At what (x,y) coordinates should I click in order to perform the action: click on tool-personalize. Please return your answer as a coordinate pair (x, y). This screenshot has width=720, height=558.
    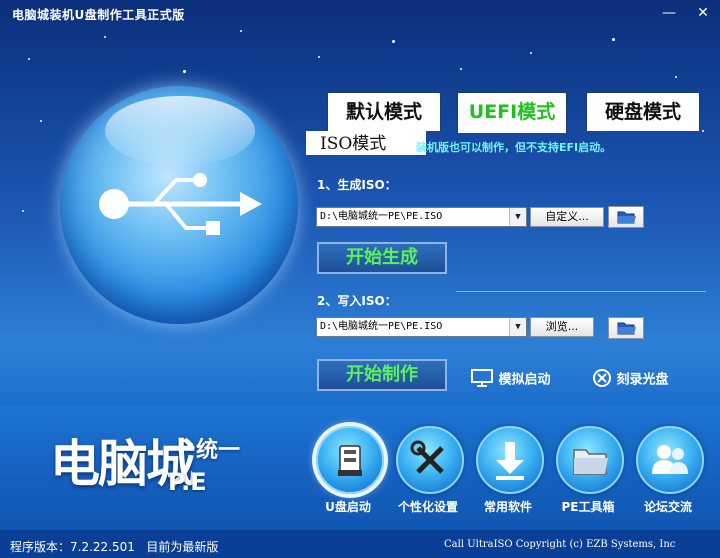
    Looking at the image, I should click on (430, 460).